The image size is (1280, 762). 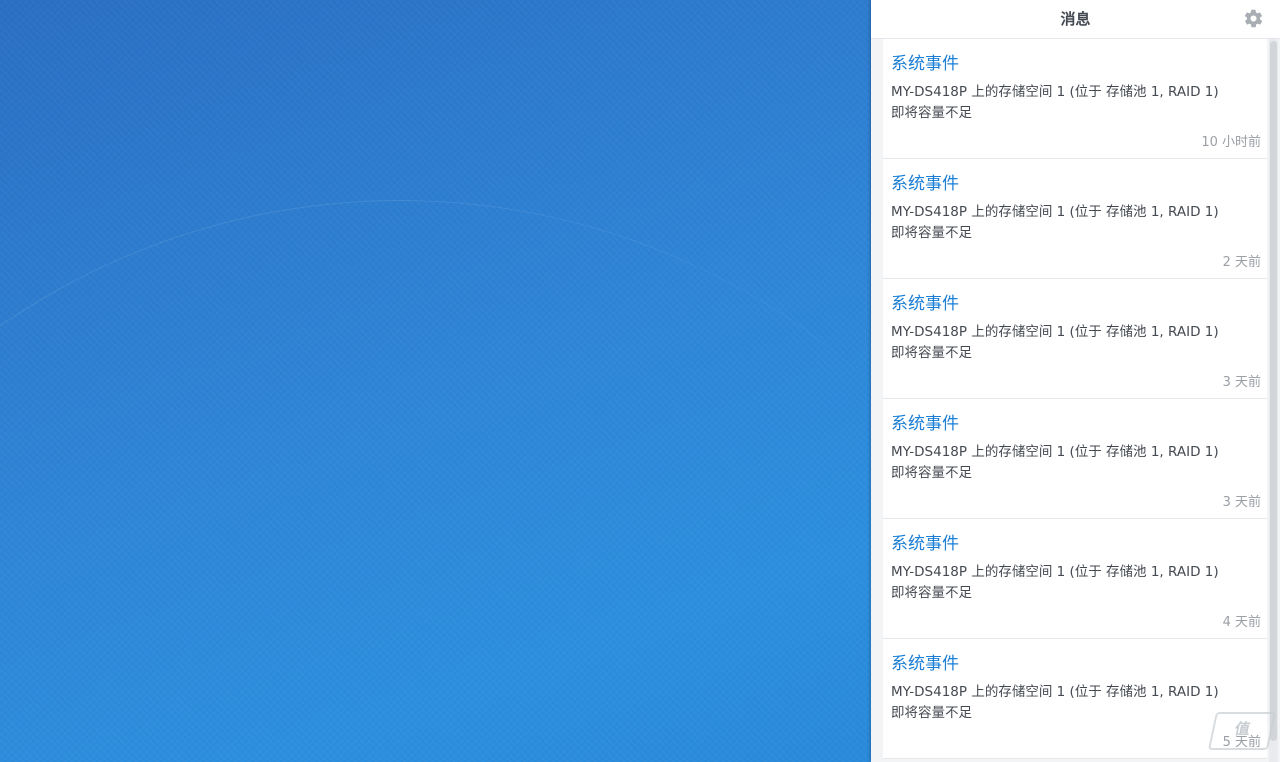 I want to click on watermark-logo: 值, so click(x=1242, y=731).